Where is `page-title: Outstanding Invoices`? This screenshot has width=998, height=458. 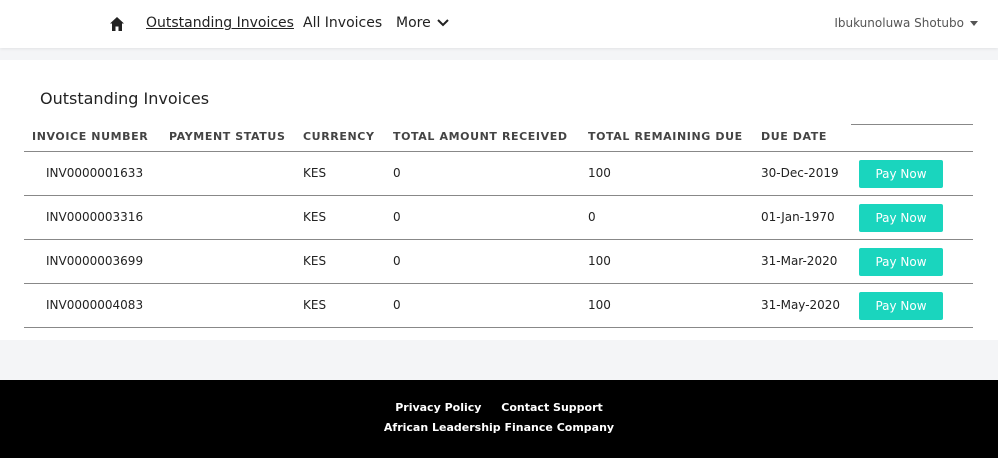 page-title: Outstanding Invoices is located at coordinates (125, 98).